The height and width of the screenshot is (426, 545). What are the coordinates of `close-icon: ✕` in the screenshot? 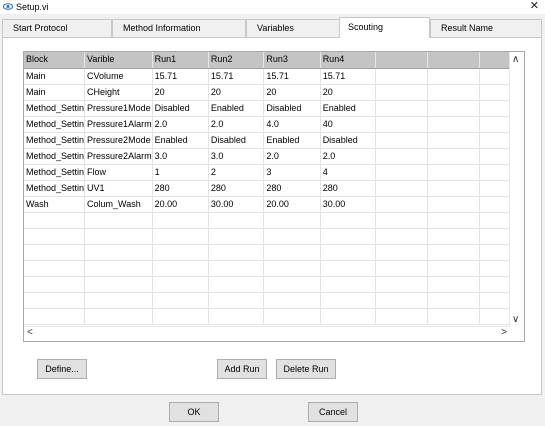 It's located at (534, 6).